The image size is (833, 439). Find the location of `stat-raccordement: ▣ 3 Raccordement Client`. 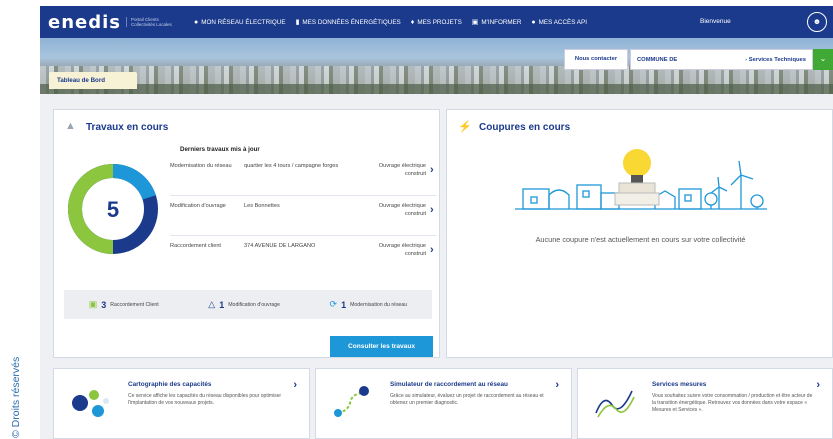

stat-raccordement: ▣ 3 Raccordement Client is located at coordinates (124, 304).